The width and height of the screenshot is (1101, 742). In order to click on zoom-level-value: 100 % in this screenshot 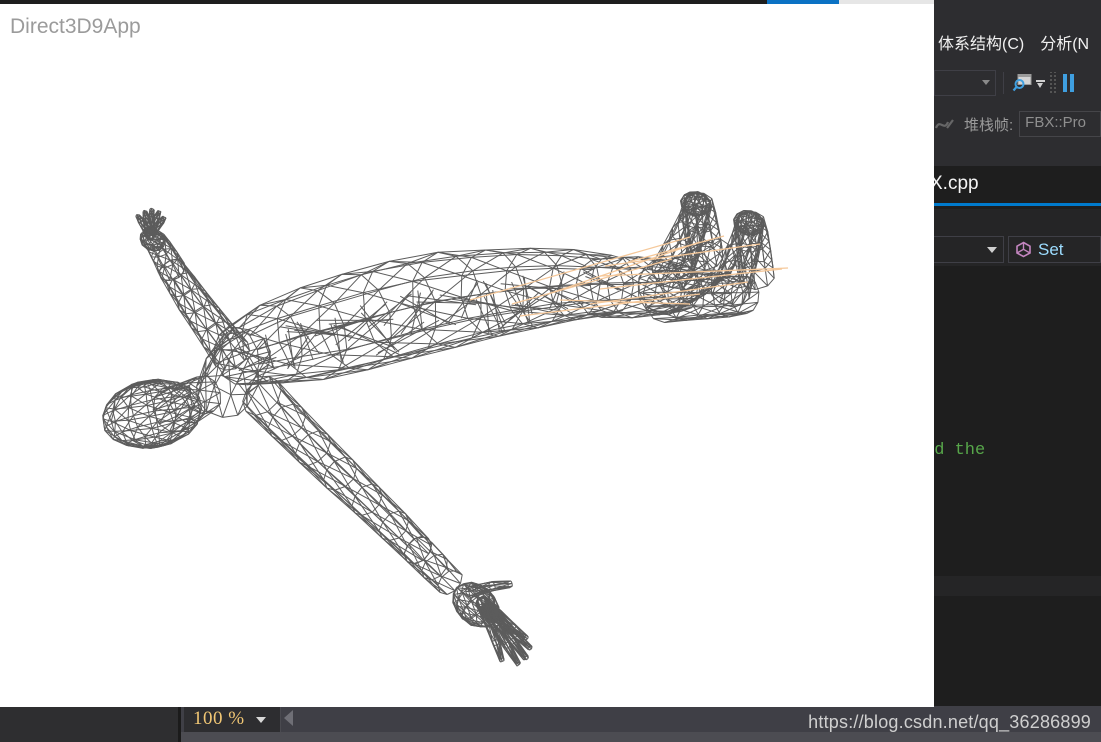, I will do `click(219, 718)`.